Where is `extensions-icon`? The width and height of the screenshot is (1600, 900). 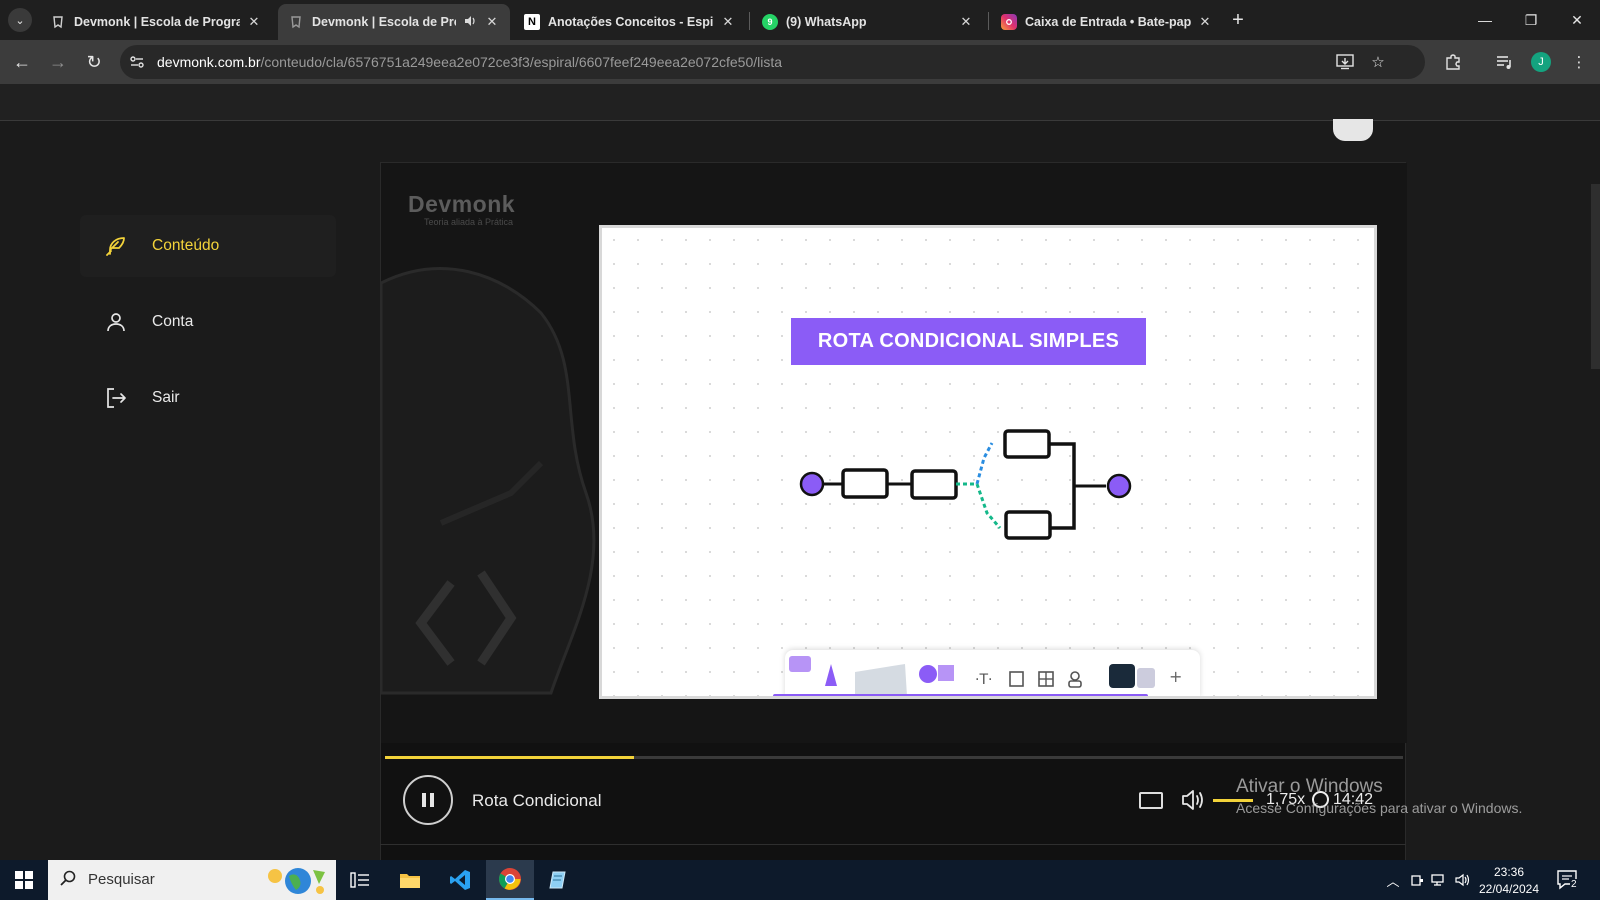
extensions-icon is located at coordinates (1453, 62).